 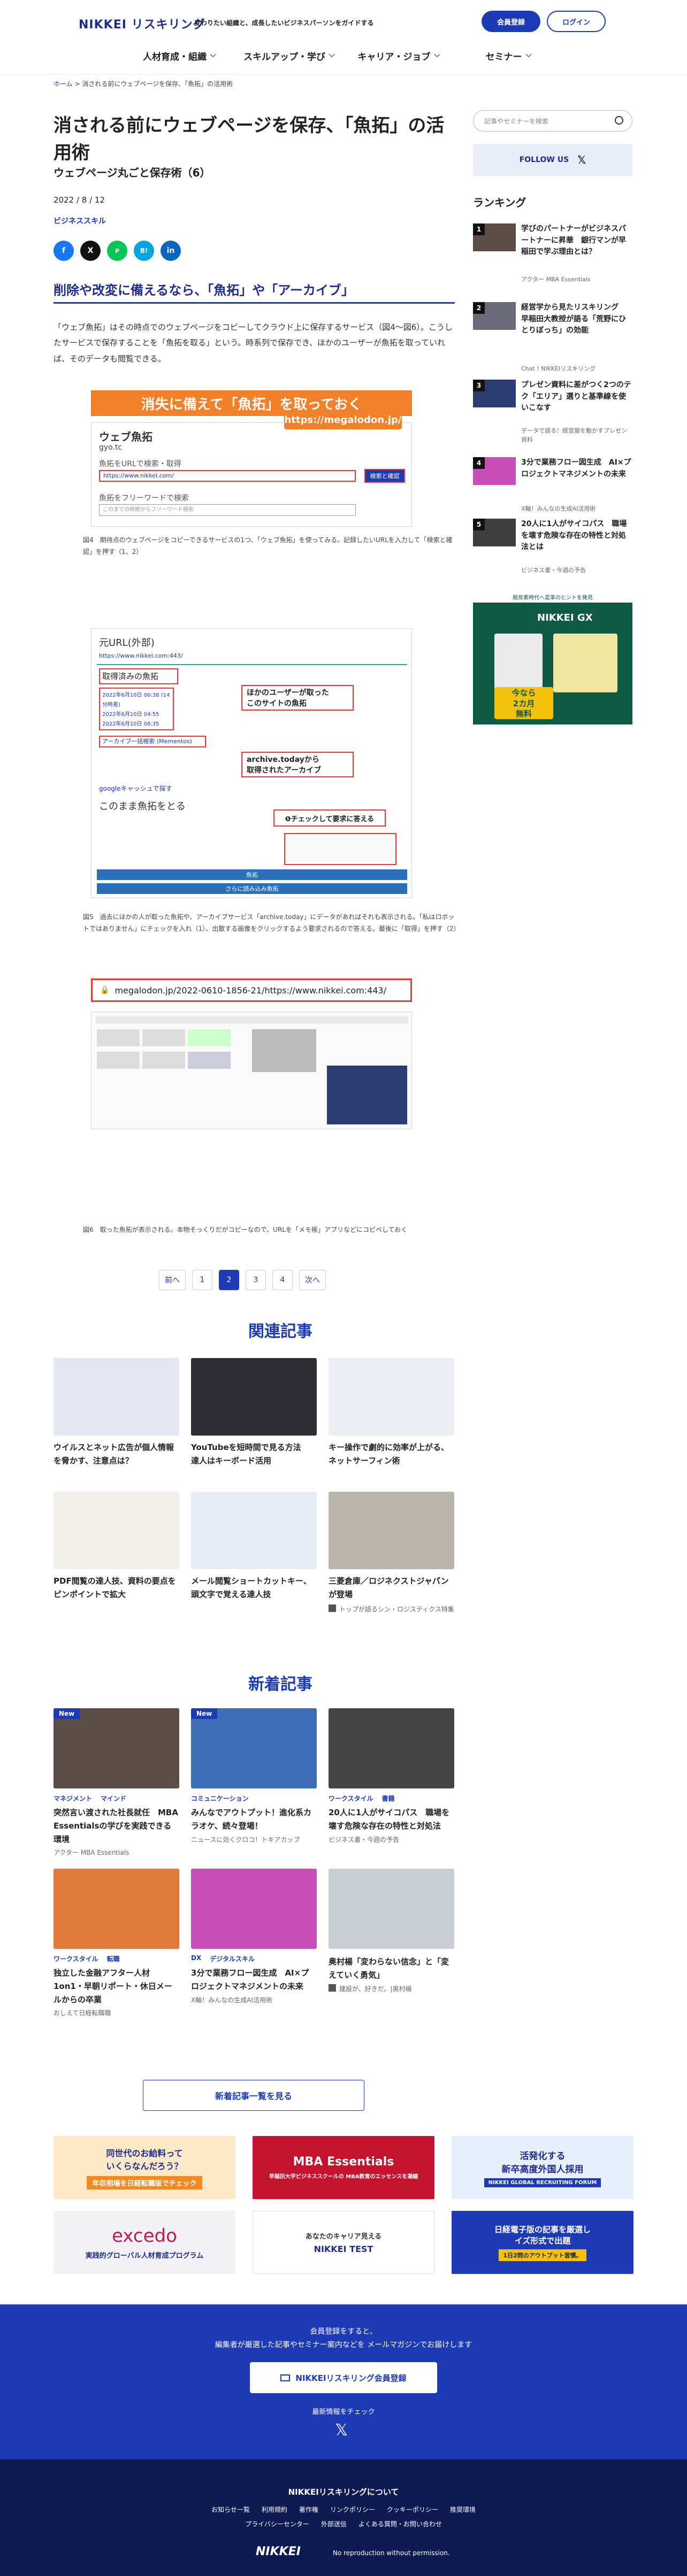 What do you see at coordinates (105, 990) in the screenshot?
I see `lock-icon: 🔒` at bounding box center [105, 990].